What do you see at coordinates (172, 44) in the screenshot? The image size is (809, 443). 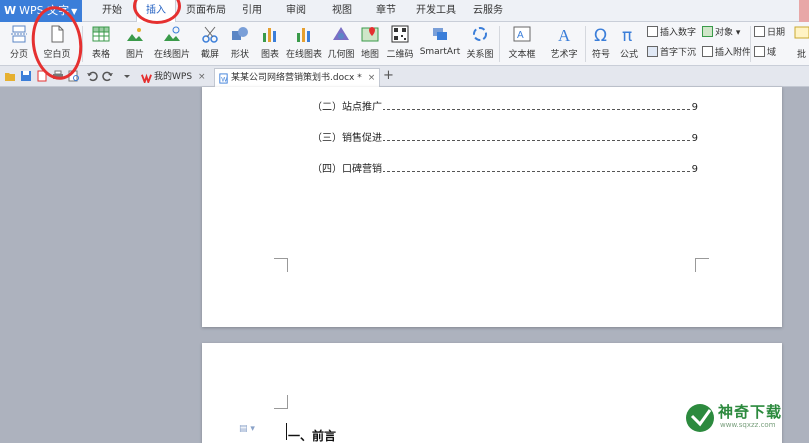 I see `online-picture-button: 在线图片` at bounding box center [172, 44].